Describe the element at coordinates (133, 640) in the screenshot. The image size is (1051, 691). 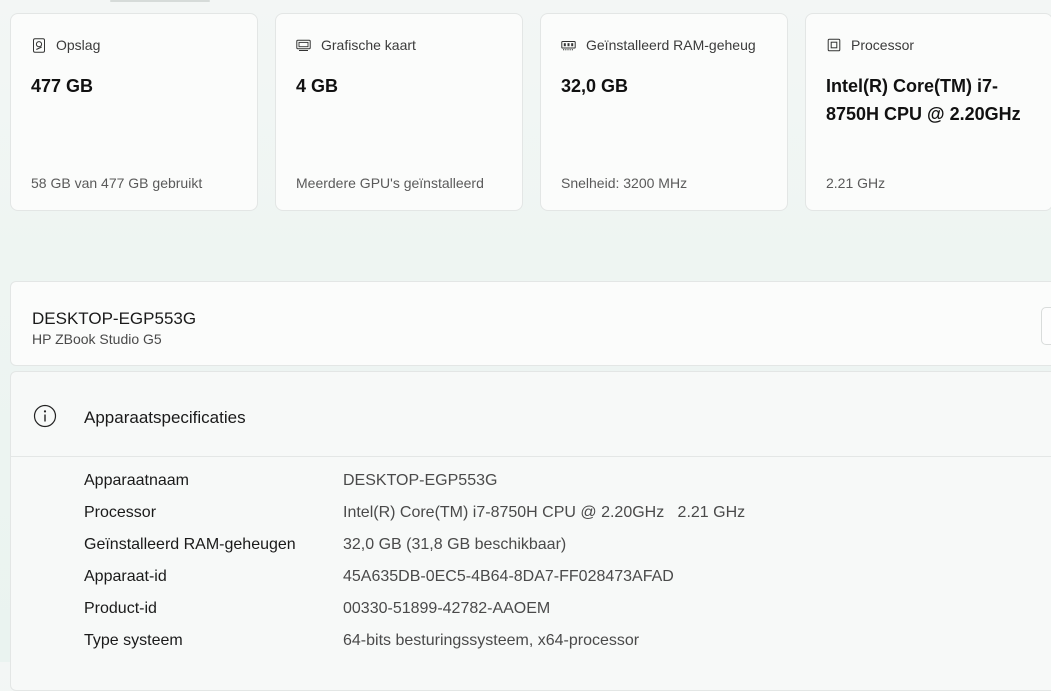
I see `spec-label: Type systeem` at that location.